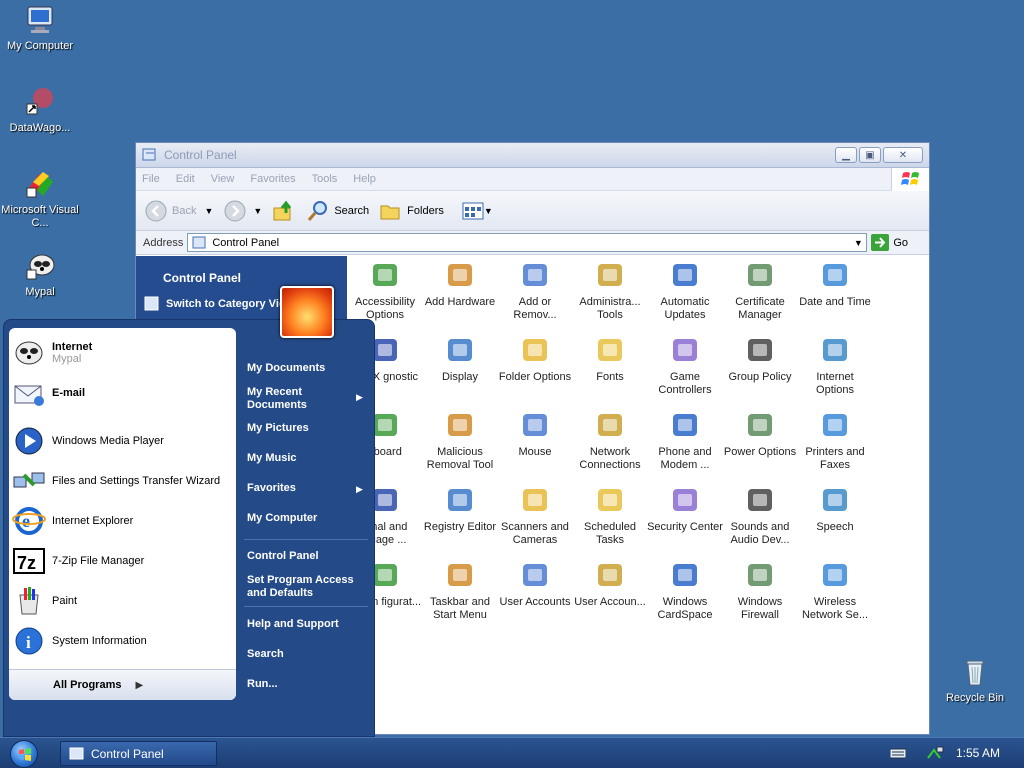 The image size is (1024, 768). I want to click on control-panel-item: Administra... Tools, so click(610, 290).